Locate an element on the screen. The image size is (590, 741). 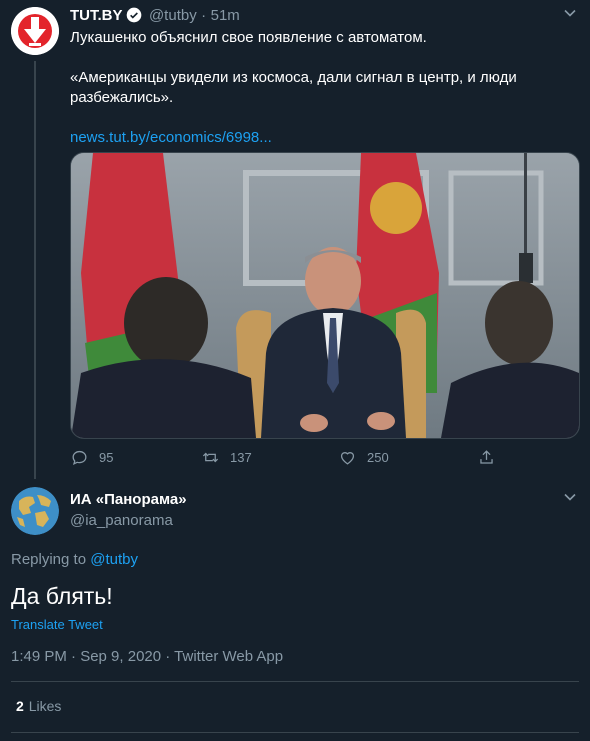
like-count: 250 is located at coordinates (378, 457).